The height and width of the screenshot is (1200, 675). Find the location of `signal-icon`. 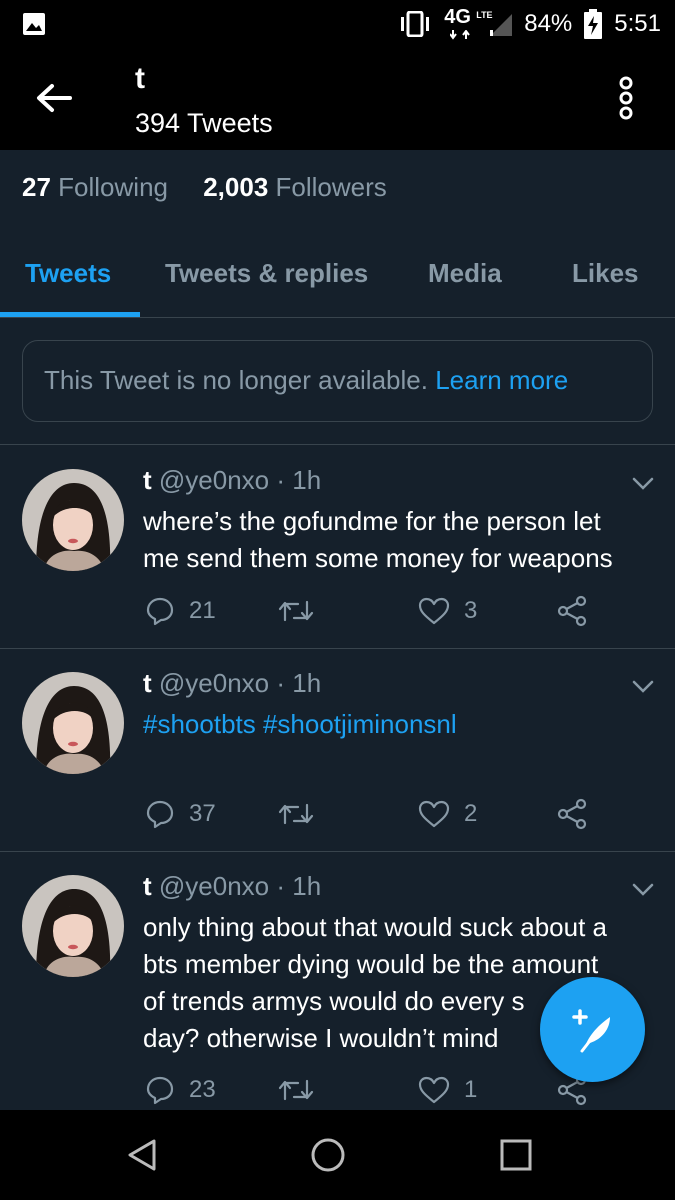

signal-icon is located at coordinates (501, 25).